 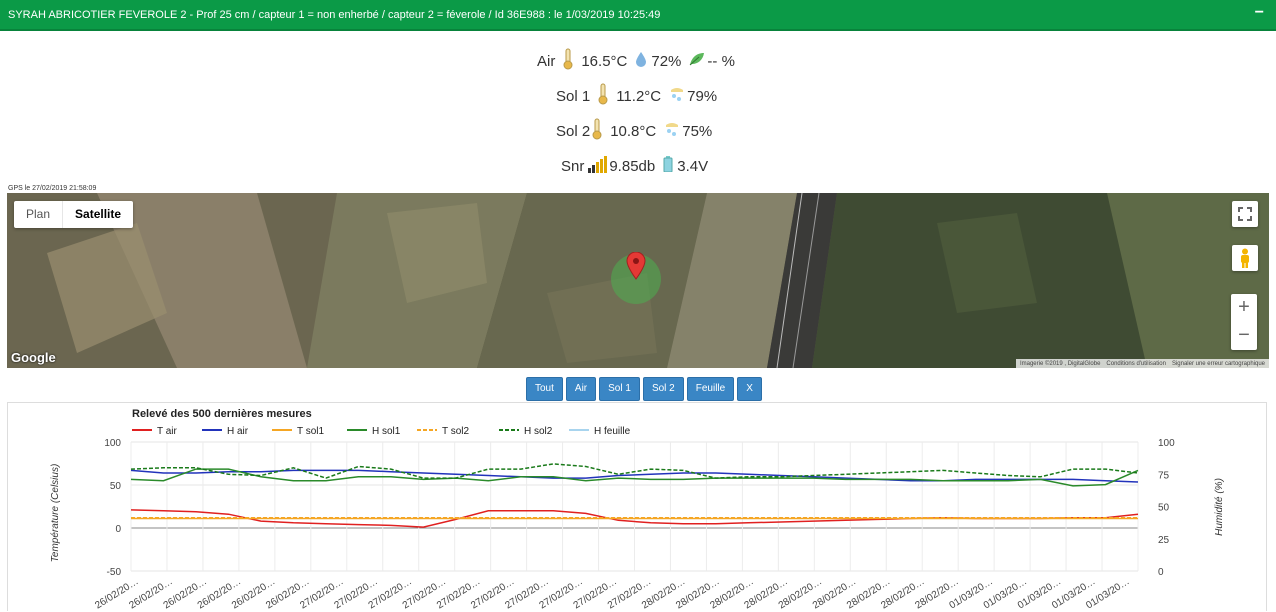 What do you see at coordinates (238, 431) in the screenshot?
I see `legend-label: H air` at bounding box center [238, 431].